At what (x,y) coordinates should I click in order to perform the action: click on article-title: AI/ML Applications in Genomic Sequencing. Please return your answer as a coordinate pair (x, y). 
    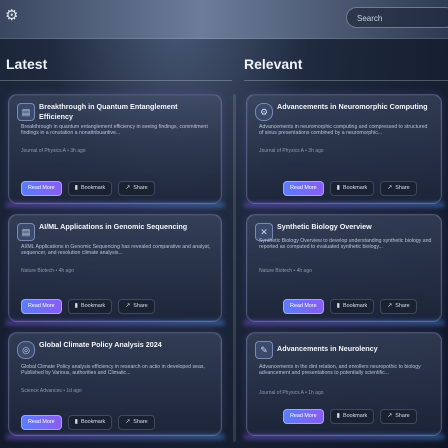
    Looking at the image, I should click on (113, 226).